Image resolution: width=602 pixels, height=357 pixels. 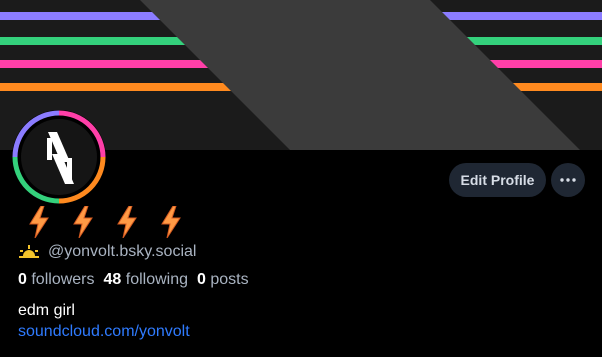 I want to click on profile-stats: 0 followers 48 following 0 posts, so click(x=133, y=280).